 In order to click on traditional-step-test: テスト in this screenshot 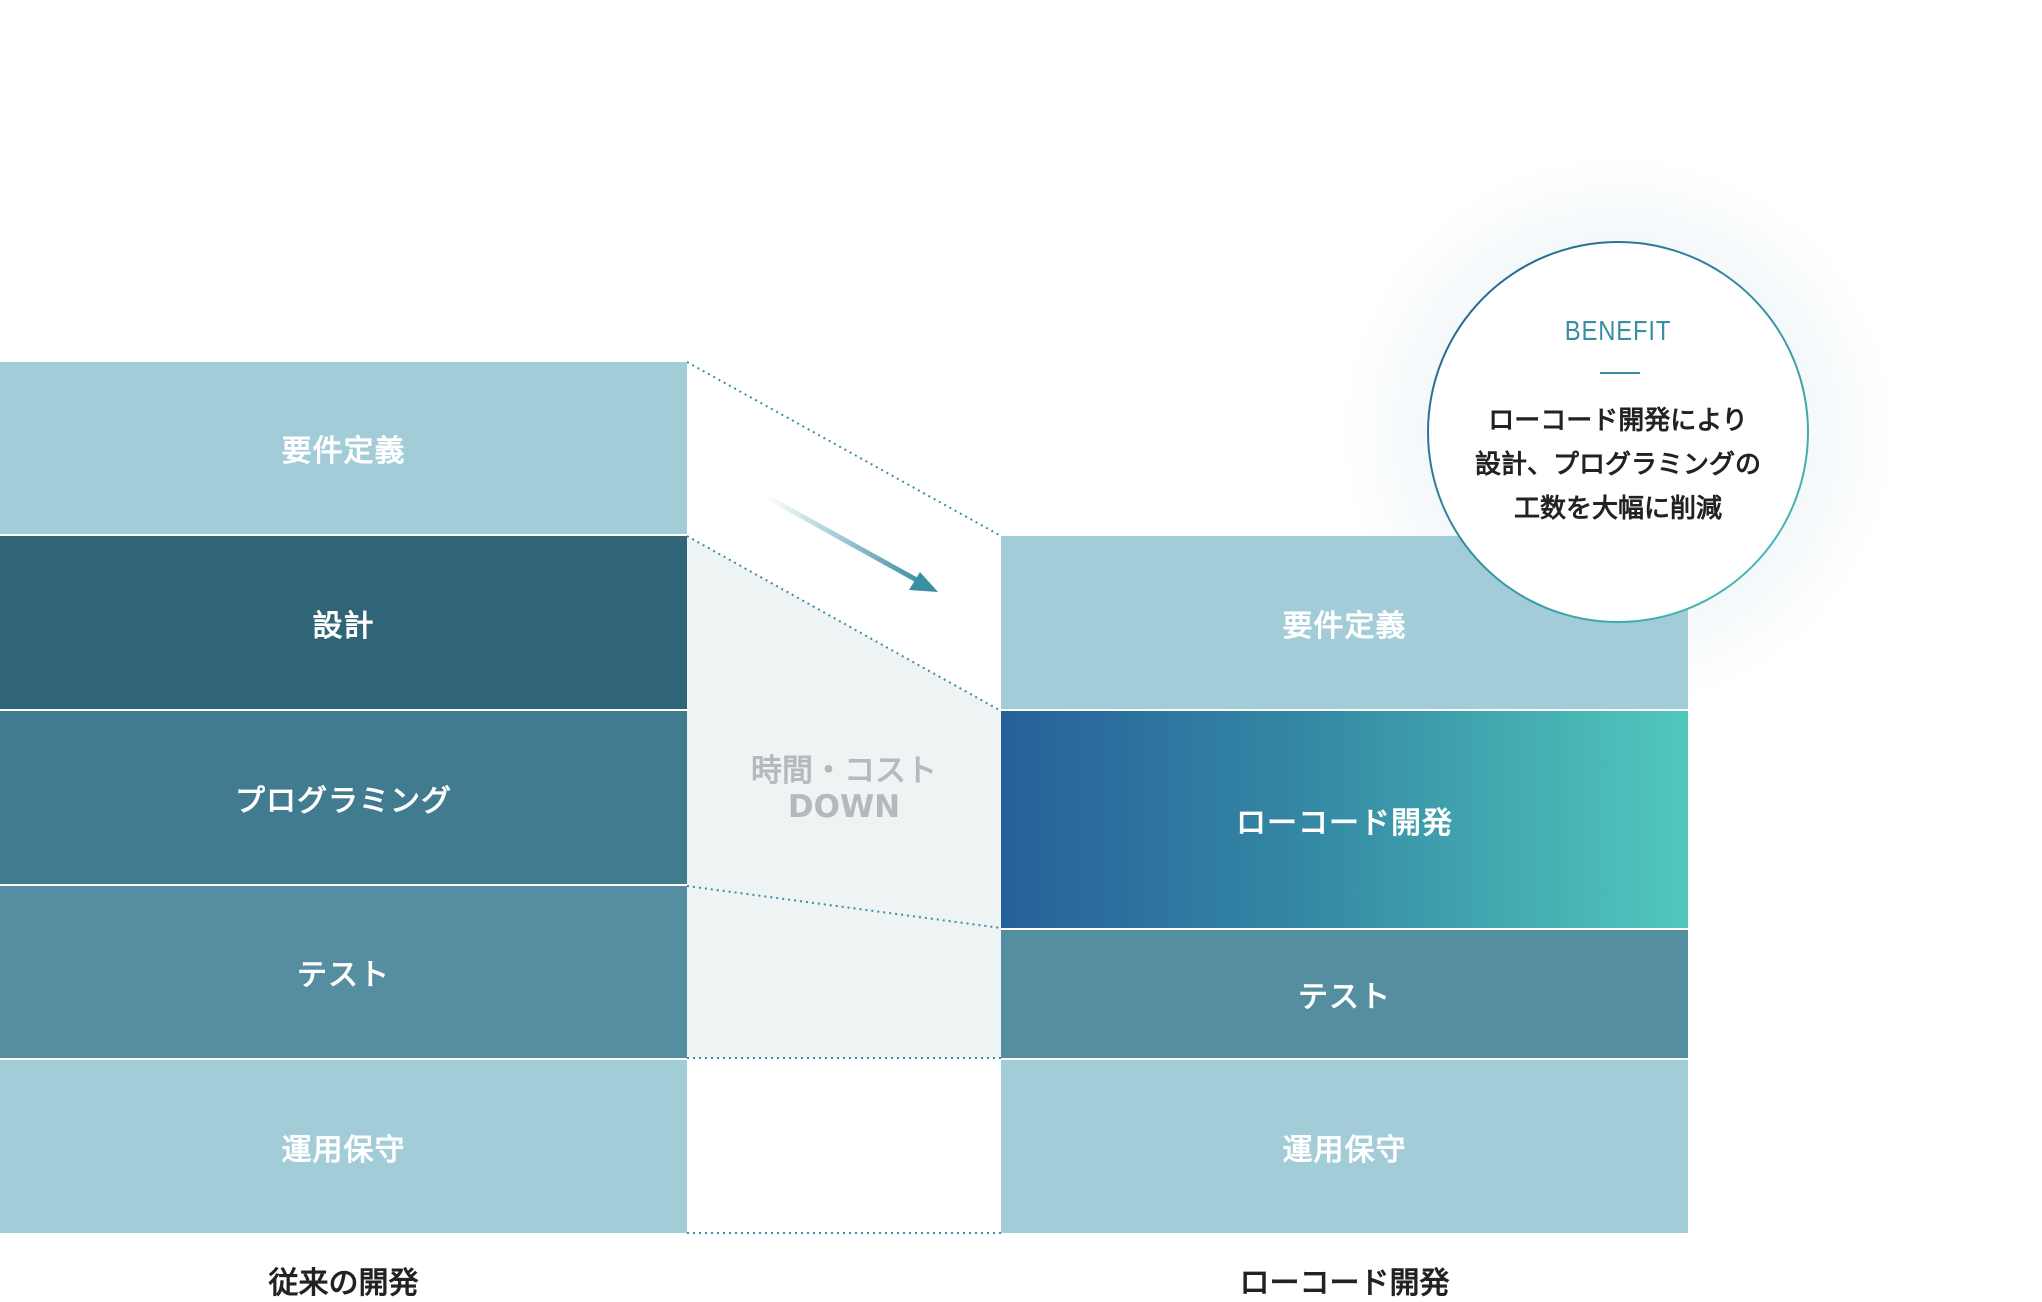, I will do `click(343, 972)`.